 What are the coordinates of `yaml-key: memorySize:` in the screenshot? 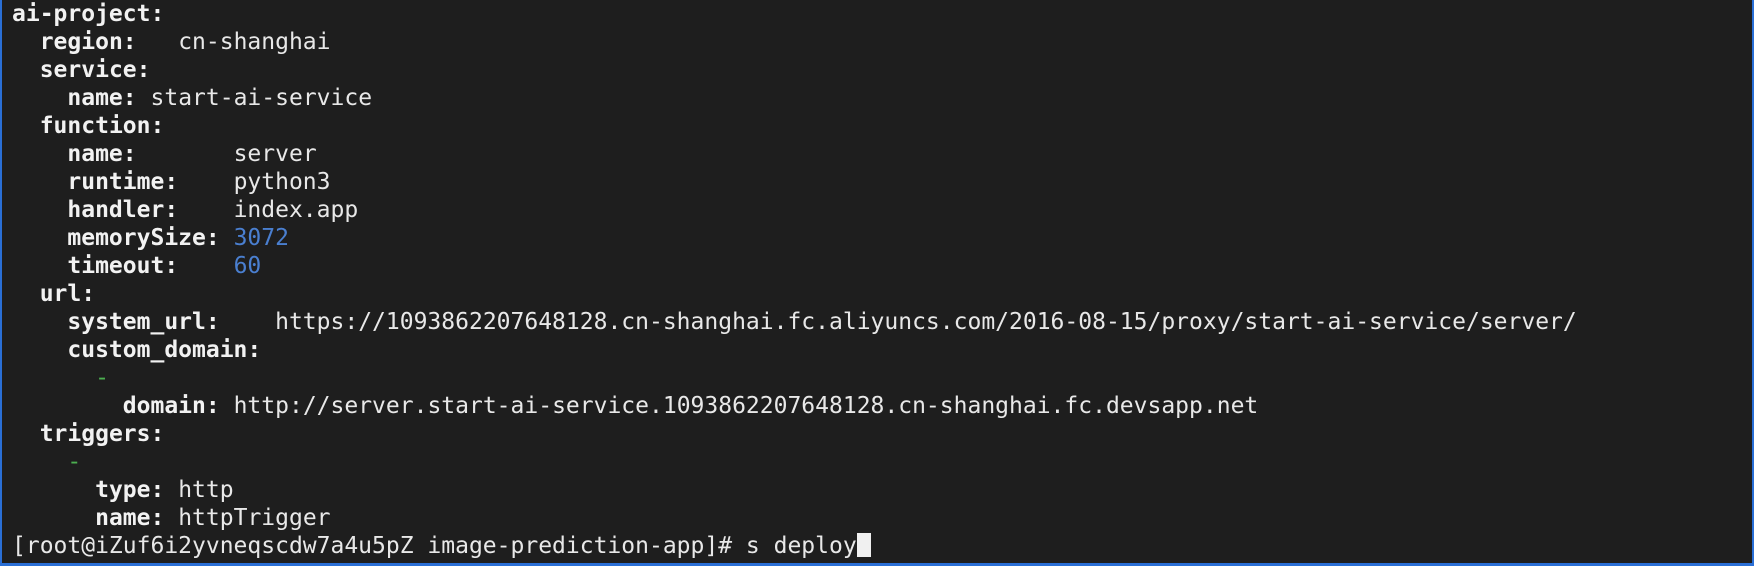 It's located at (143, 238).